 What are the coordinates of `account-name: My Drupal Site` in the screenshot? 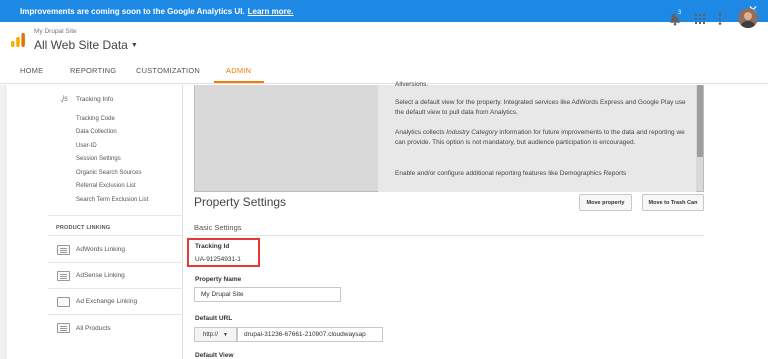 It's located at (55, 31).